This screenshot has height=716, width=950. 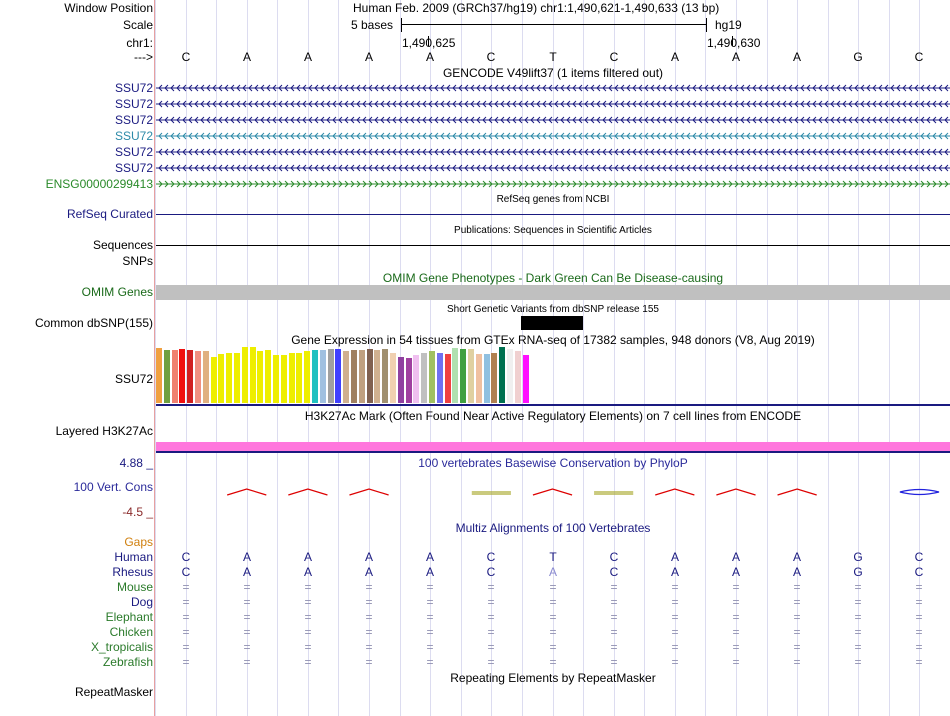 What do you see at coordinates (553, 446) in the screenshot?
I see `h3k27ac-signal-bar` at bounding box center [553, 446].